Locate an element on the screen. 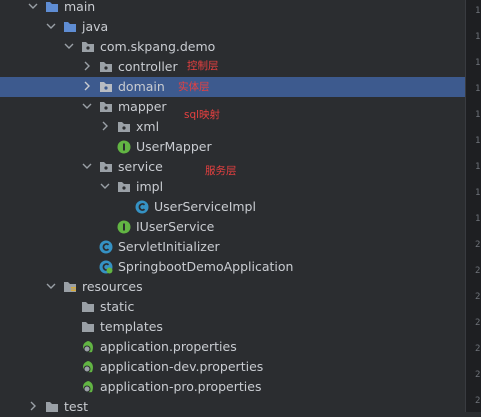 Image resolution: width=481 pixels, height=417 pixels. tree-item-controller: controller is located at coordinates (232, 67).